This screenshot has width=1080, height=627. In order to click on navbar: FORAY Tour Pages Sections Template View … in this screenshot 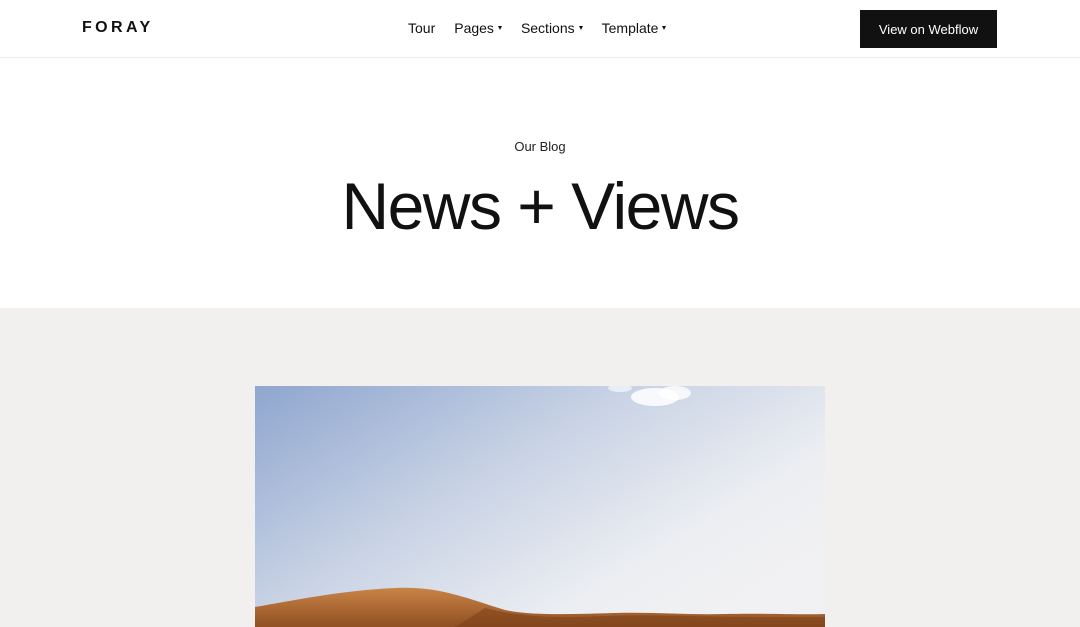, I will do `click(540, 29)`.